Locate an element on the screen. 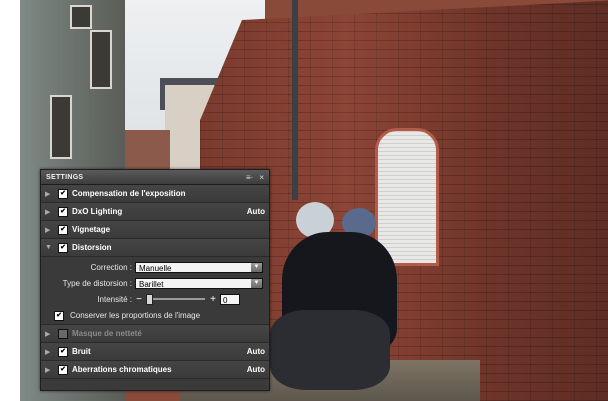 The height and width of the screenshot is (401, 608). slider-handle is located at coordinates (149, 299).